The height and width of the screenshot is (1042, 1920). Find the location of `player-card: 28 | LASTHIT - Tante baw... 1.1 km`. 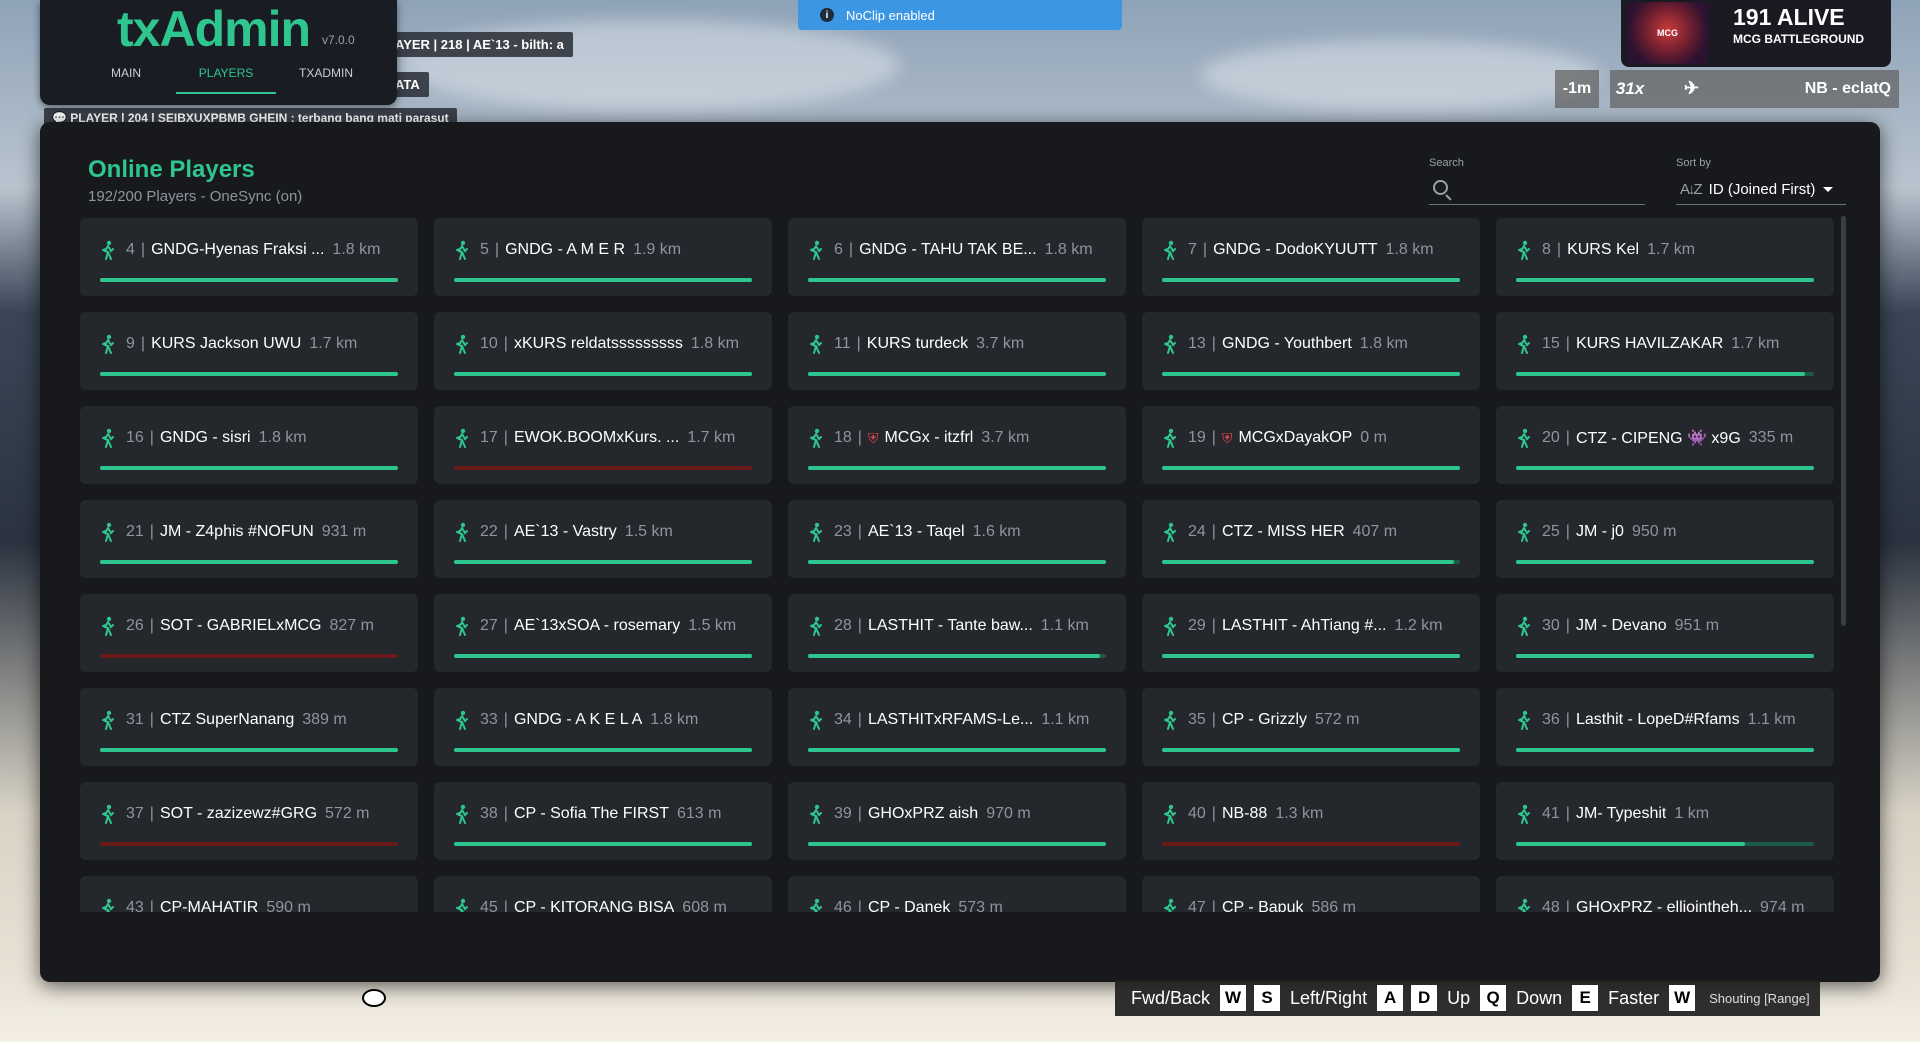

player-card: 28 | LASTHIT - Tante baw... 1.1 km is located at coordinates (957, 633).